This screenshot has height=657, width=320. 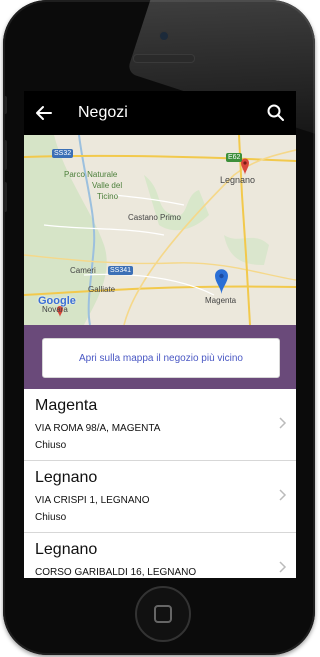 What do you see at coordinates (160, 555) in the screenshot?
I see `store-list-item: Legnano CORSO GARIBALDI 16, LEGNANO` at bounding box center [160, 555].